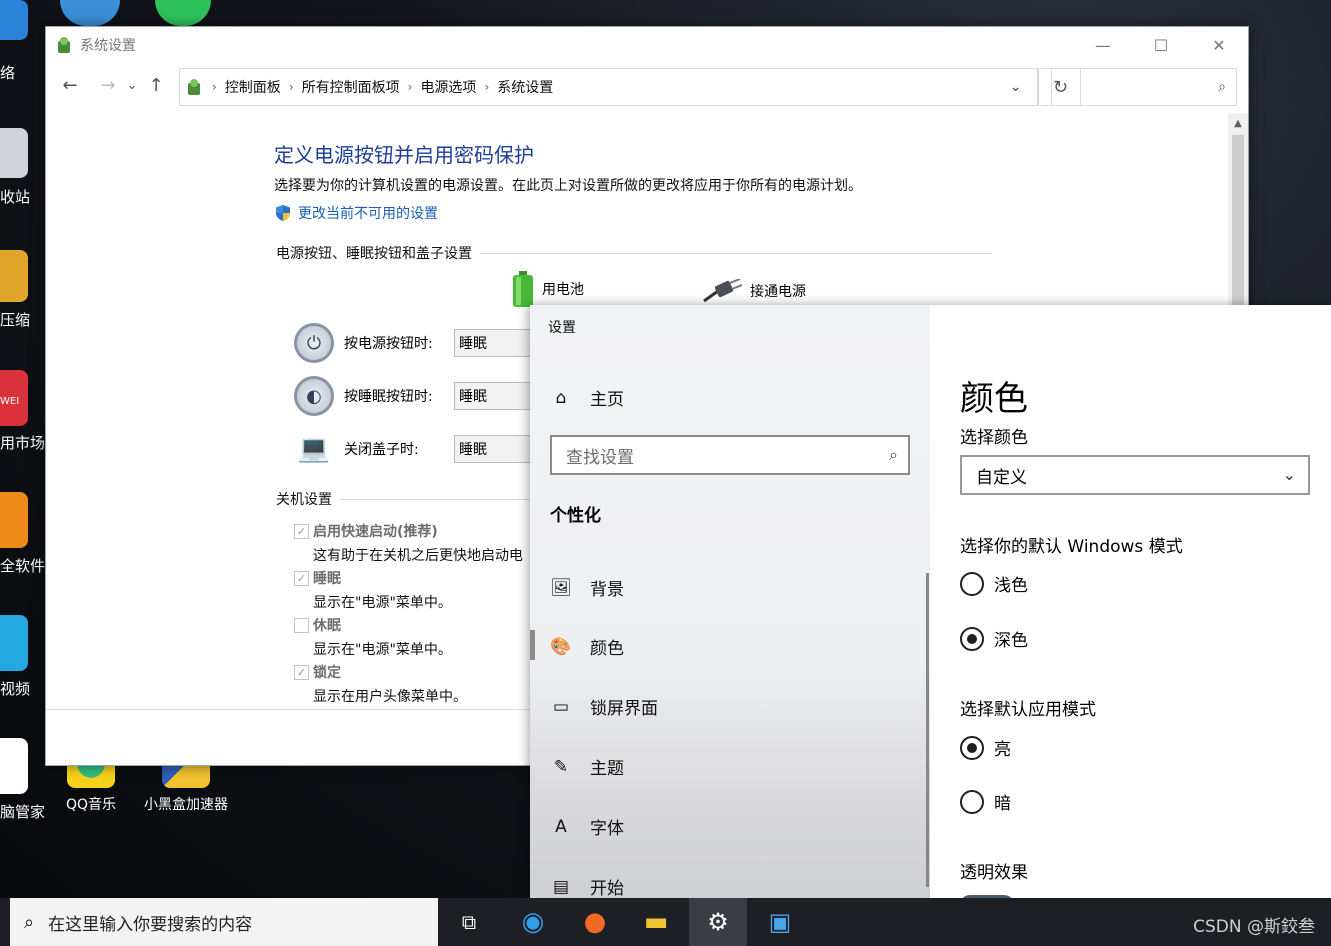 Image resolution: width=1331 pixels, height=946 pixels. Describe the element at coordinates (494, 396) in the screenshot. I see `sleep-button-battery-select: 睡眠` at that location.